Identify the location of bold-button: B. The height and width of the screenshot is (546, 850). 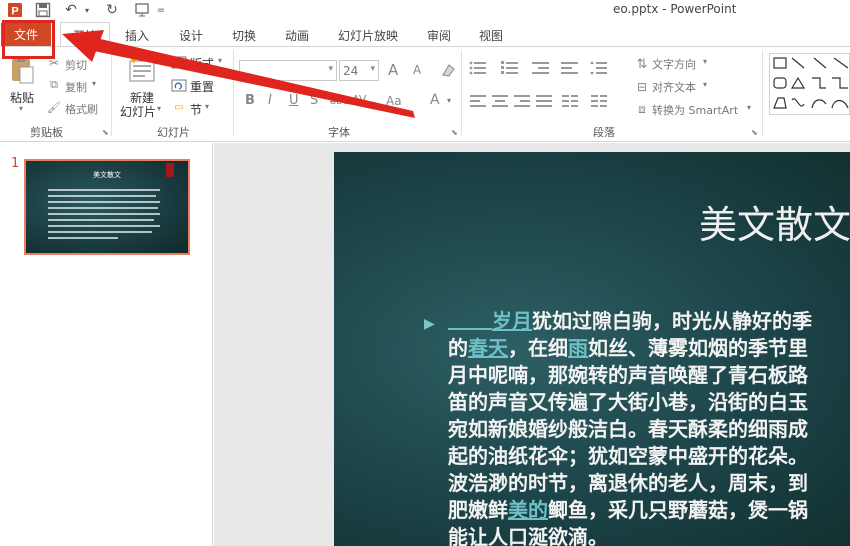
(250, 100).